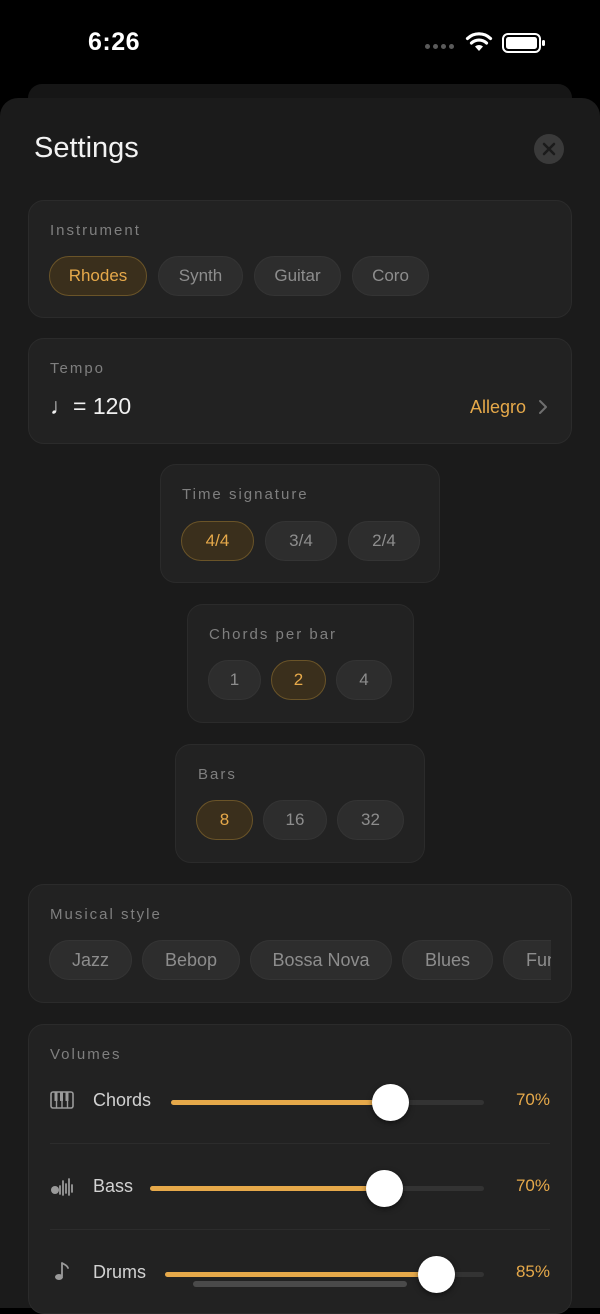 The height and width of the screenshot is (1314, 600). Describe the element at coordinates (273, 634) in the screenshot. I see `chords-per-bar-label: Chords per bar` at that location.